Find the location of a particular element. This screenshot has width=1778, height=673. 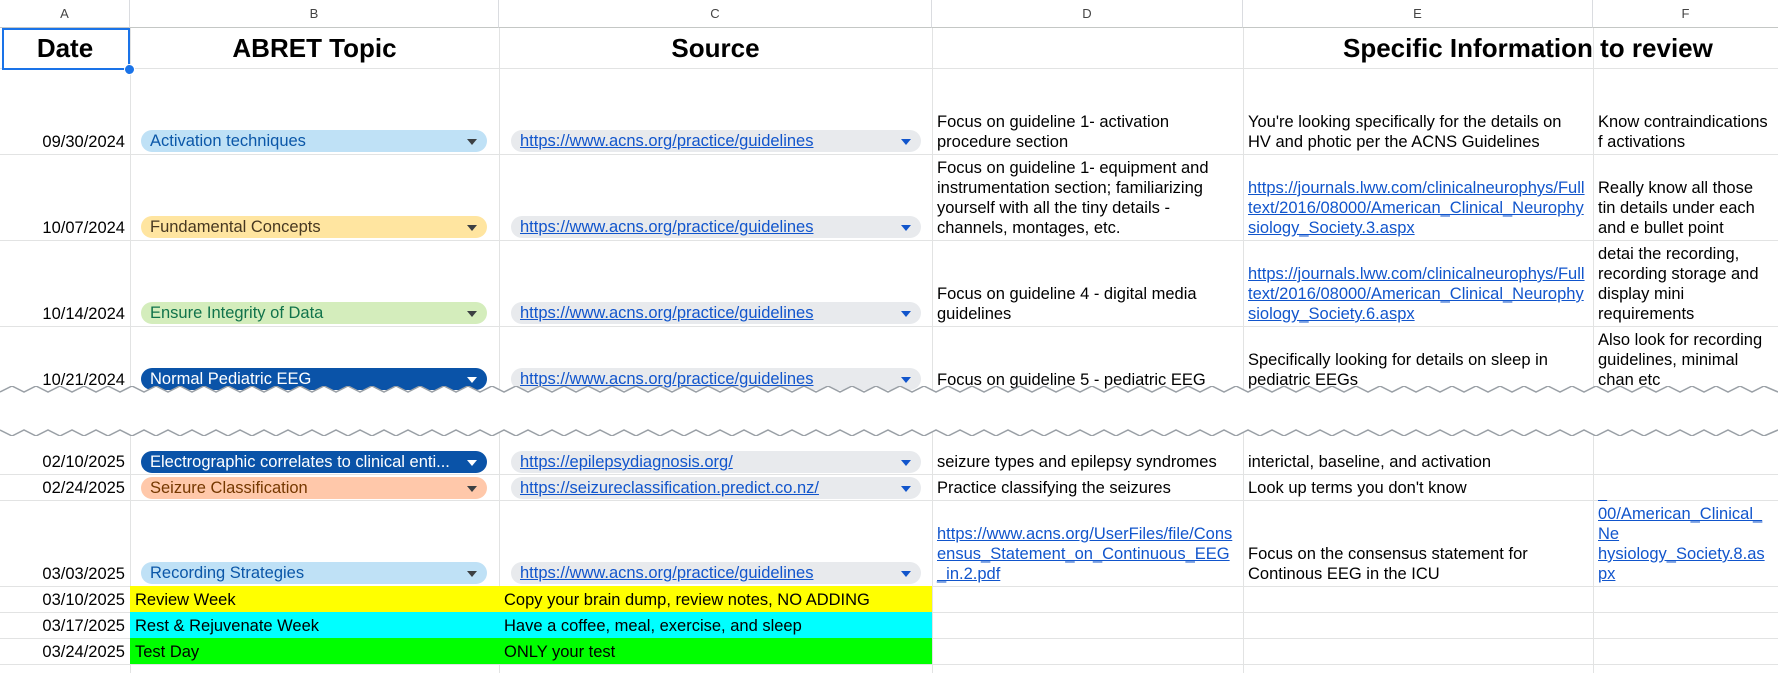

column-header-e: E is located at coordinates (1418, 14).